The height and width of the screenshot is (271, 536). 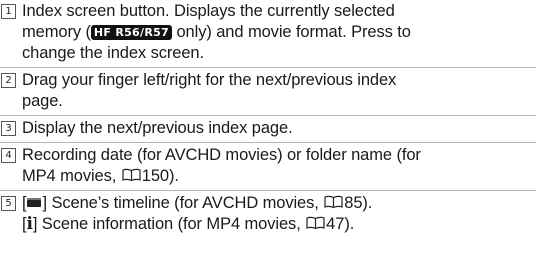 What do you see at coordinates (8, 11) in the screenshot?
I see `item-number-box: 1` at bounding box center [8, 11].